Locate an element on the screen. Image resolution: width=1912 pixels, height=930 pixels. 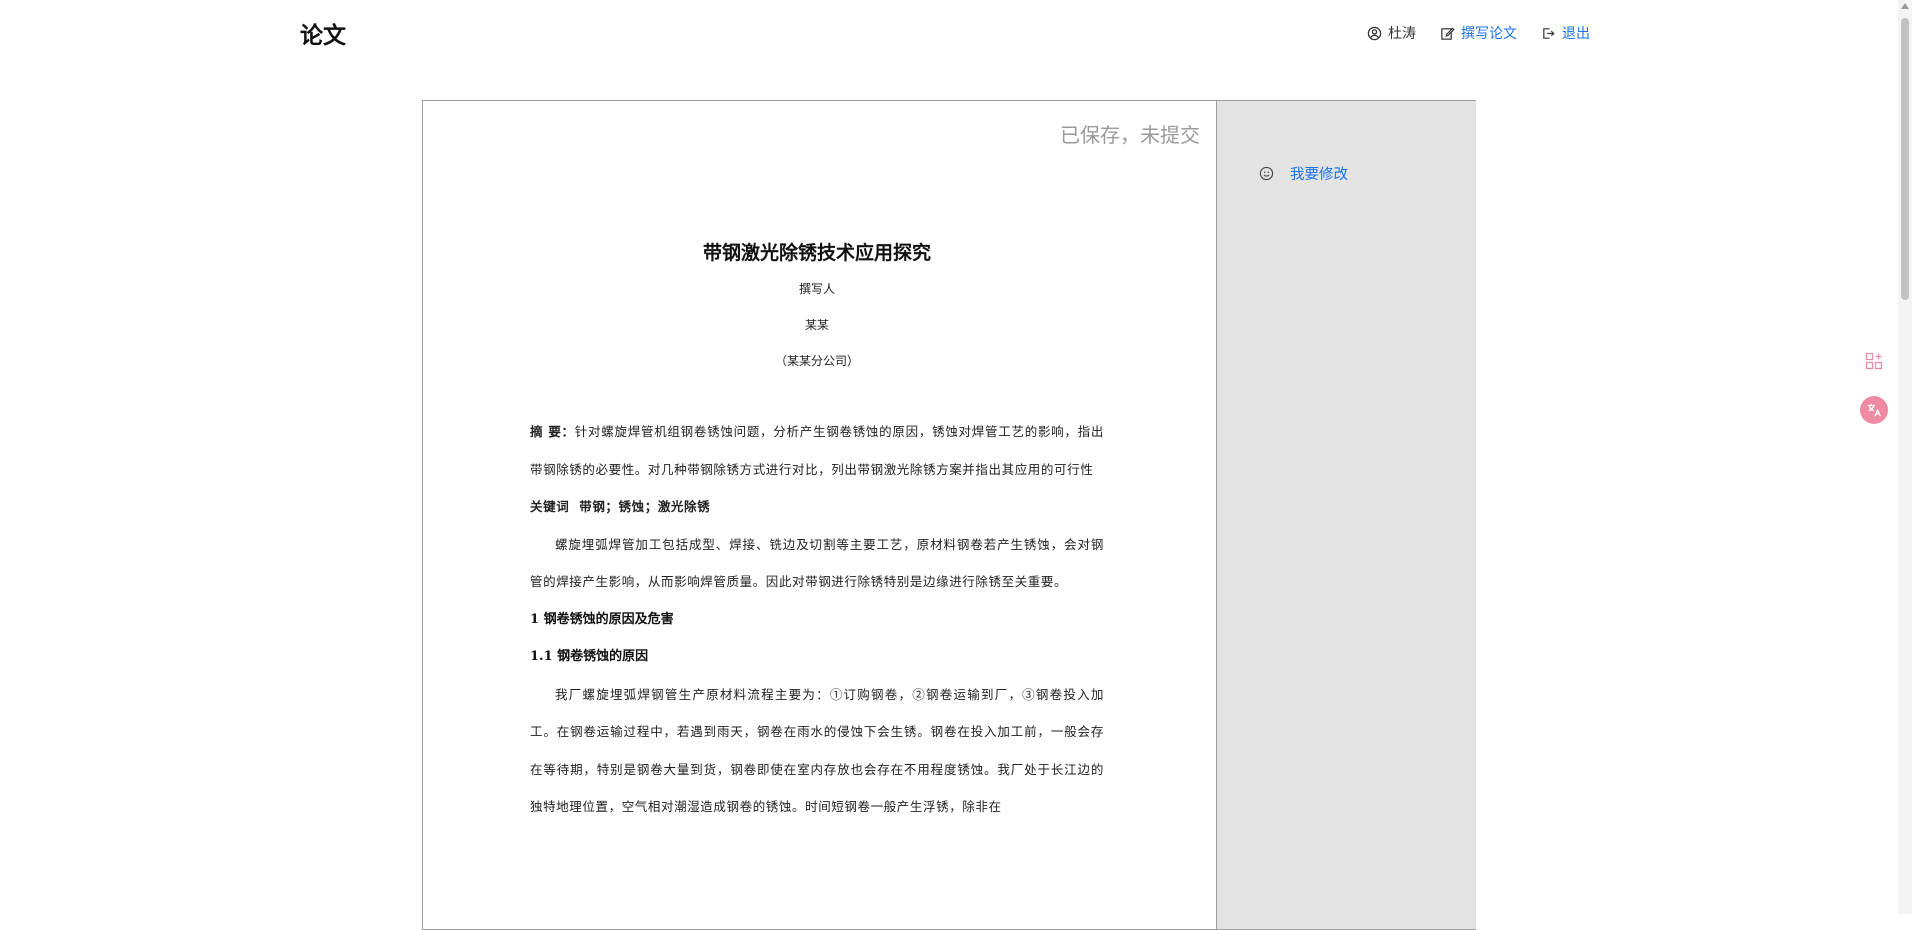
logout-link: 退出 is located at coordinates (1565, 33).